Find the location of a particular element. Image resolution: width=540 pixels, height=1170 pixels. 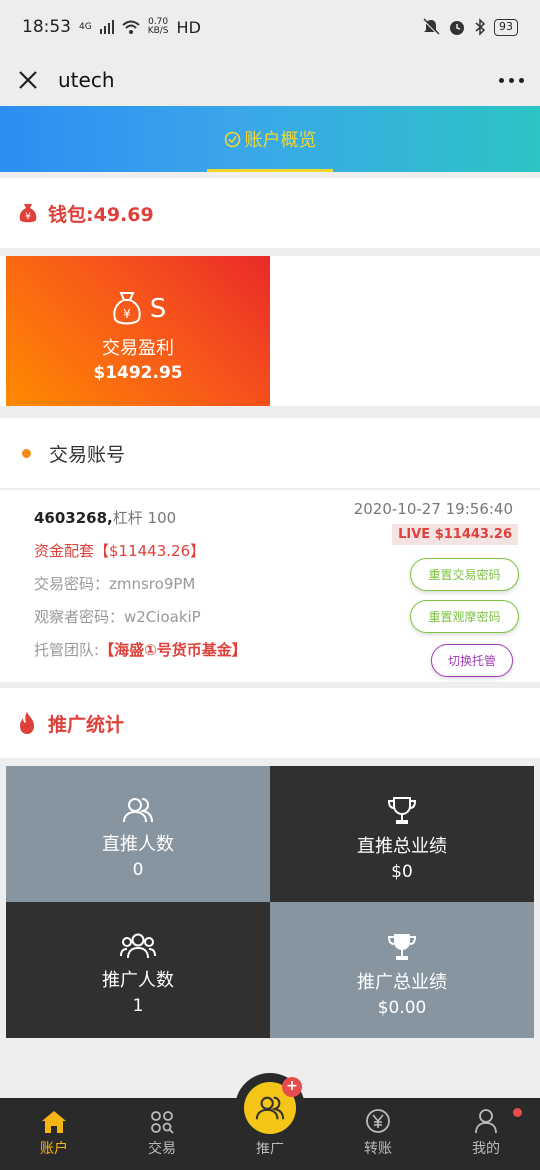

team-label: 托管团队: is located at coordinates (67, 650).